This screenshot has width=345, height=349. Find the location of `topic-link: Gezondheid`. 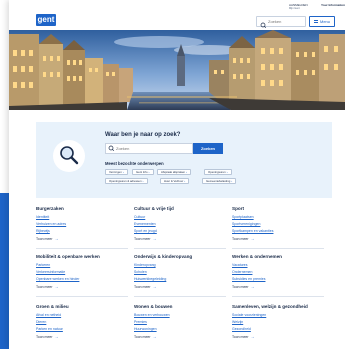

topic-link: Gezondheid is located at coordinates (278, 329).